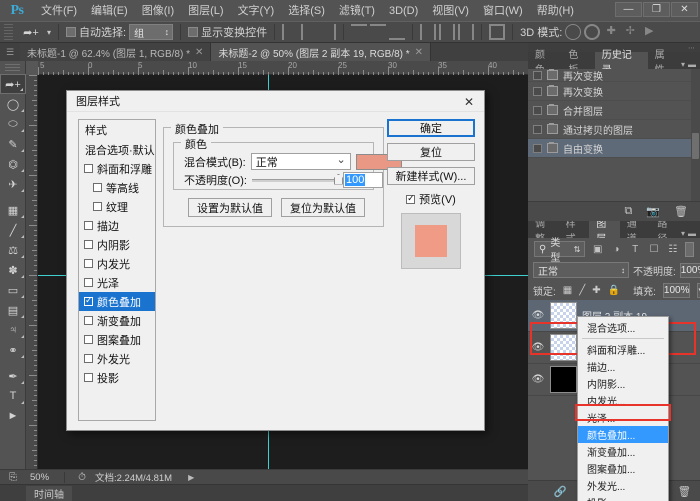  What do you see at coordinates (205, 11) in the screenshot?
I see `menu-layer: 图层(L)` at bounding box center [205, 11].